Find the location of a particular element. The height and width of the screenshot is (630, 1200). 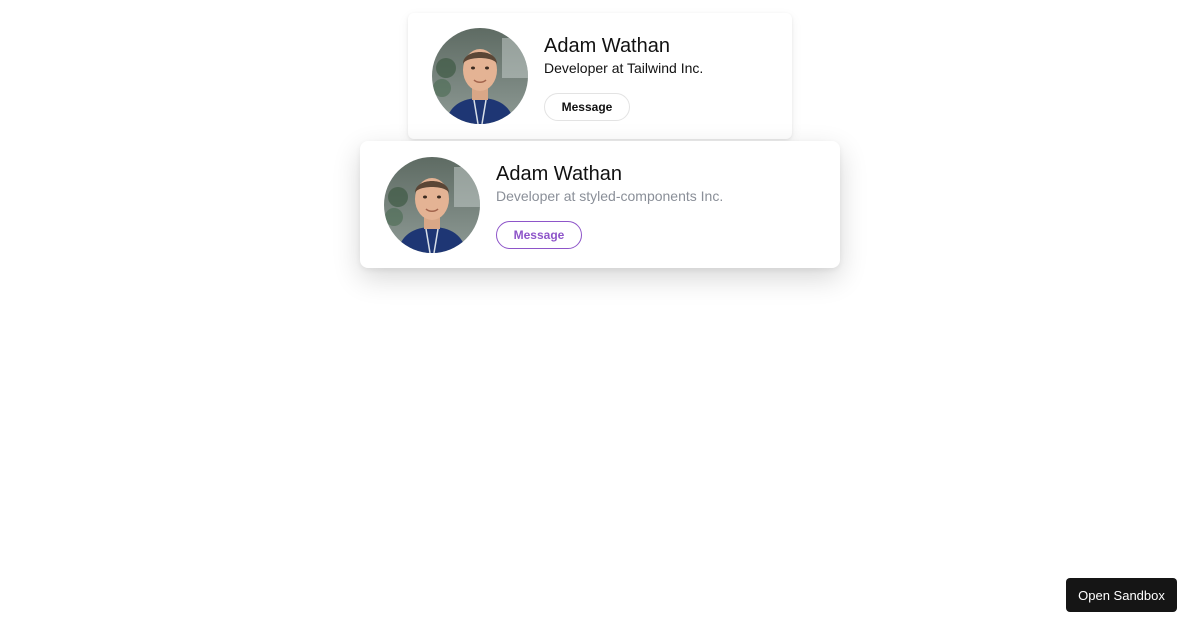

profile-role: Developer at Tailwind Inc. is located at coordinates (624, 67).